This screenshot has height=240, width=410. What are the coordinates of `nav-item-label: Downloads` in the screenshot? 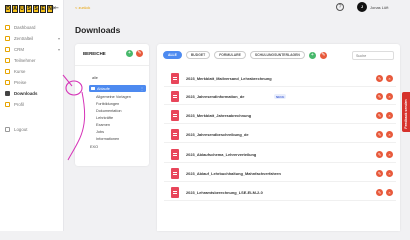 It's located at (26, 93).